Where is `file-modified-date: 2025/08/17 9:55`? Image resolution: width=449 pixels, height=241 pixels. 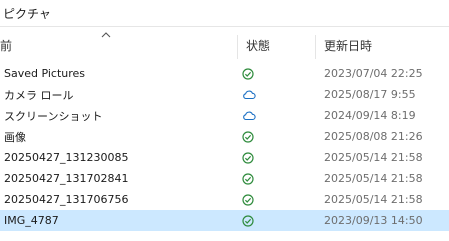 file-modified-date: 2025/08/17 9:55 is located at coordinates (370, 94).